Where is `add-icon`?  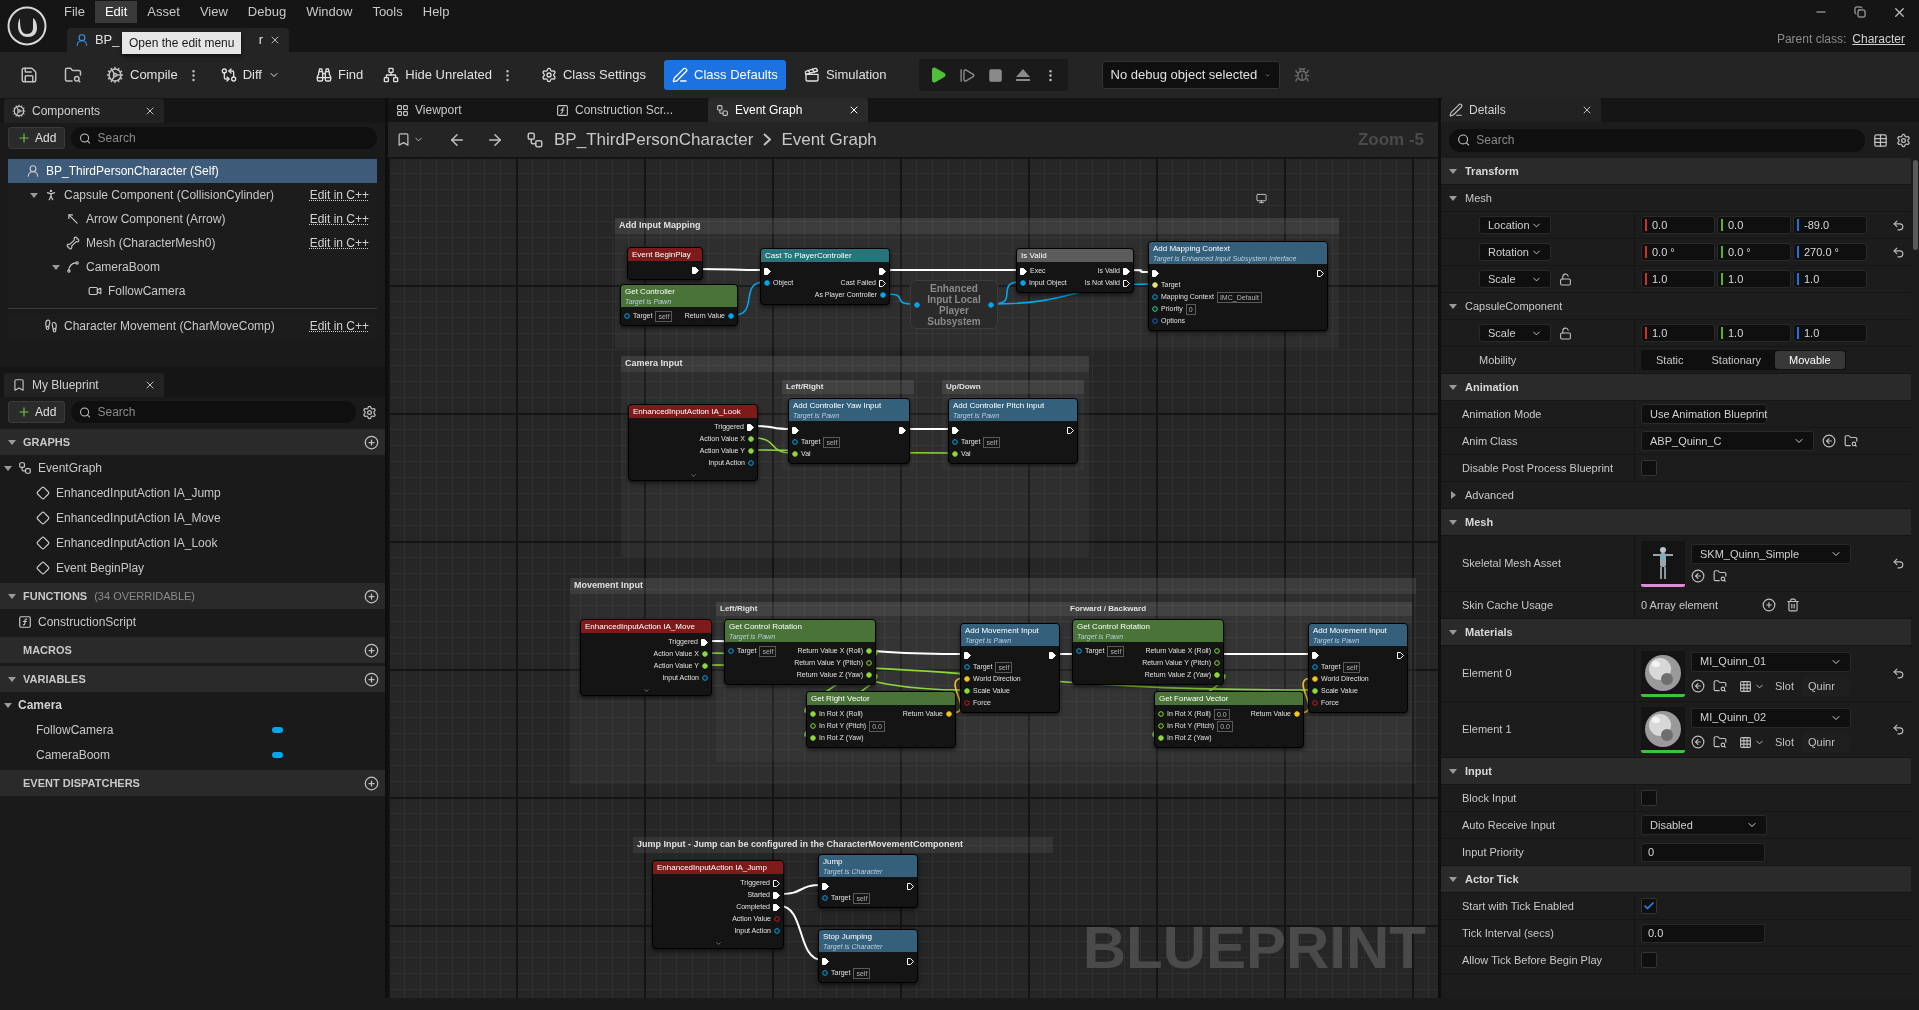
add-icon is located at coordinates (371, 679).